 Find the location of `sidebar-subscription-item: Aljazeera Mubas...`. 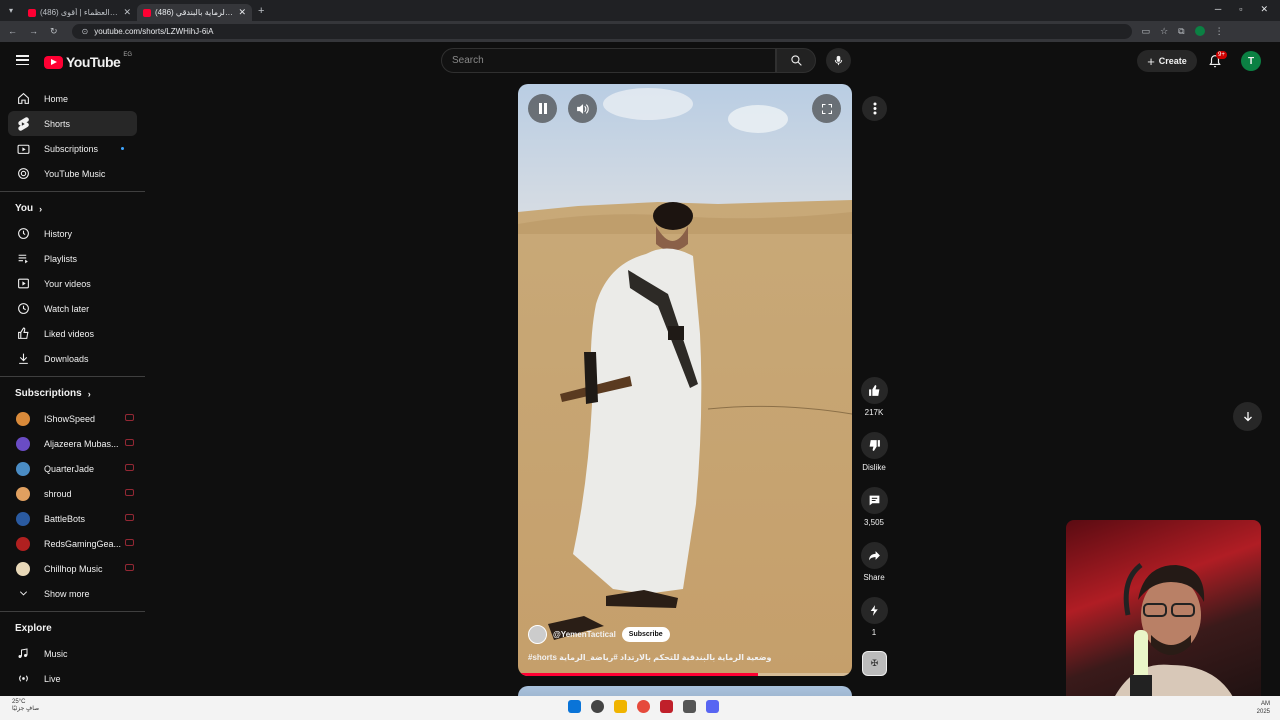

sidebar-subscription-item: Aljazeera Mubas... is located at coordinates (72, 443).